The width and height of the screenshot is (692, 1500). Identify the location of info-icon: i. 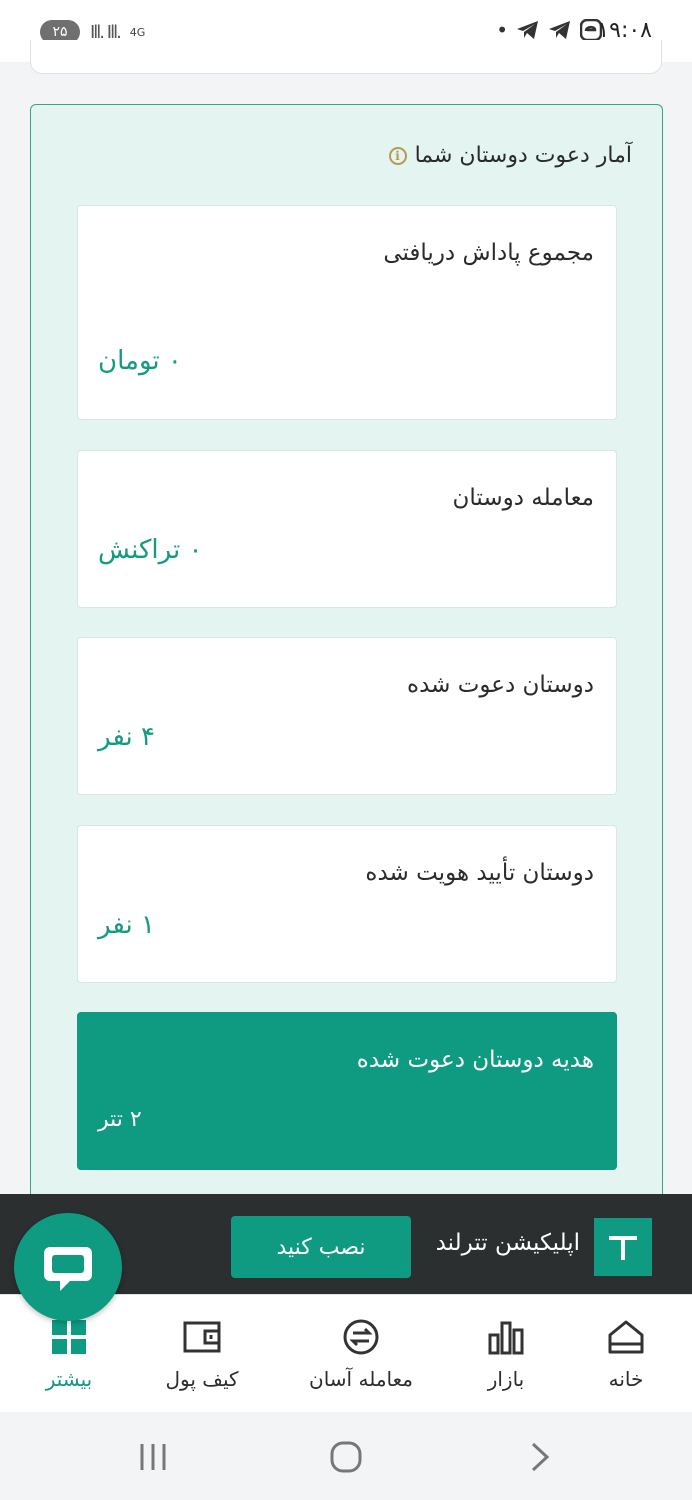
(397, 155).